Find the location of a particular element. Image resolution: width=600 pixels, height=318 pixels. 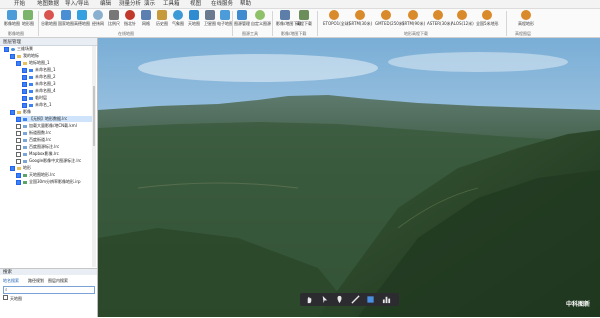

map-download-button: 影像/地图下载 is located at coordinates (288, 19).